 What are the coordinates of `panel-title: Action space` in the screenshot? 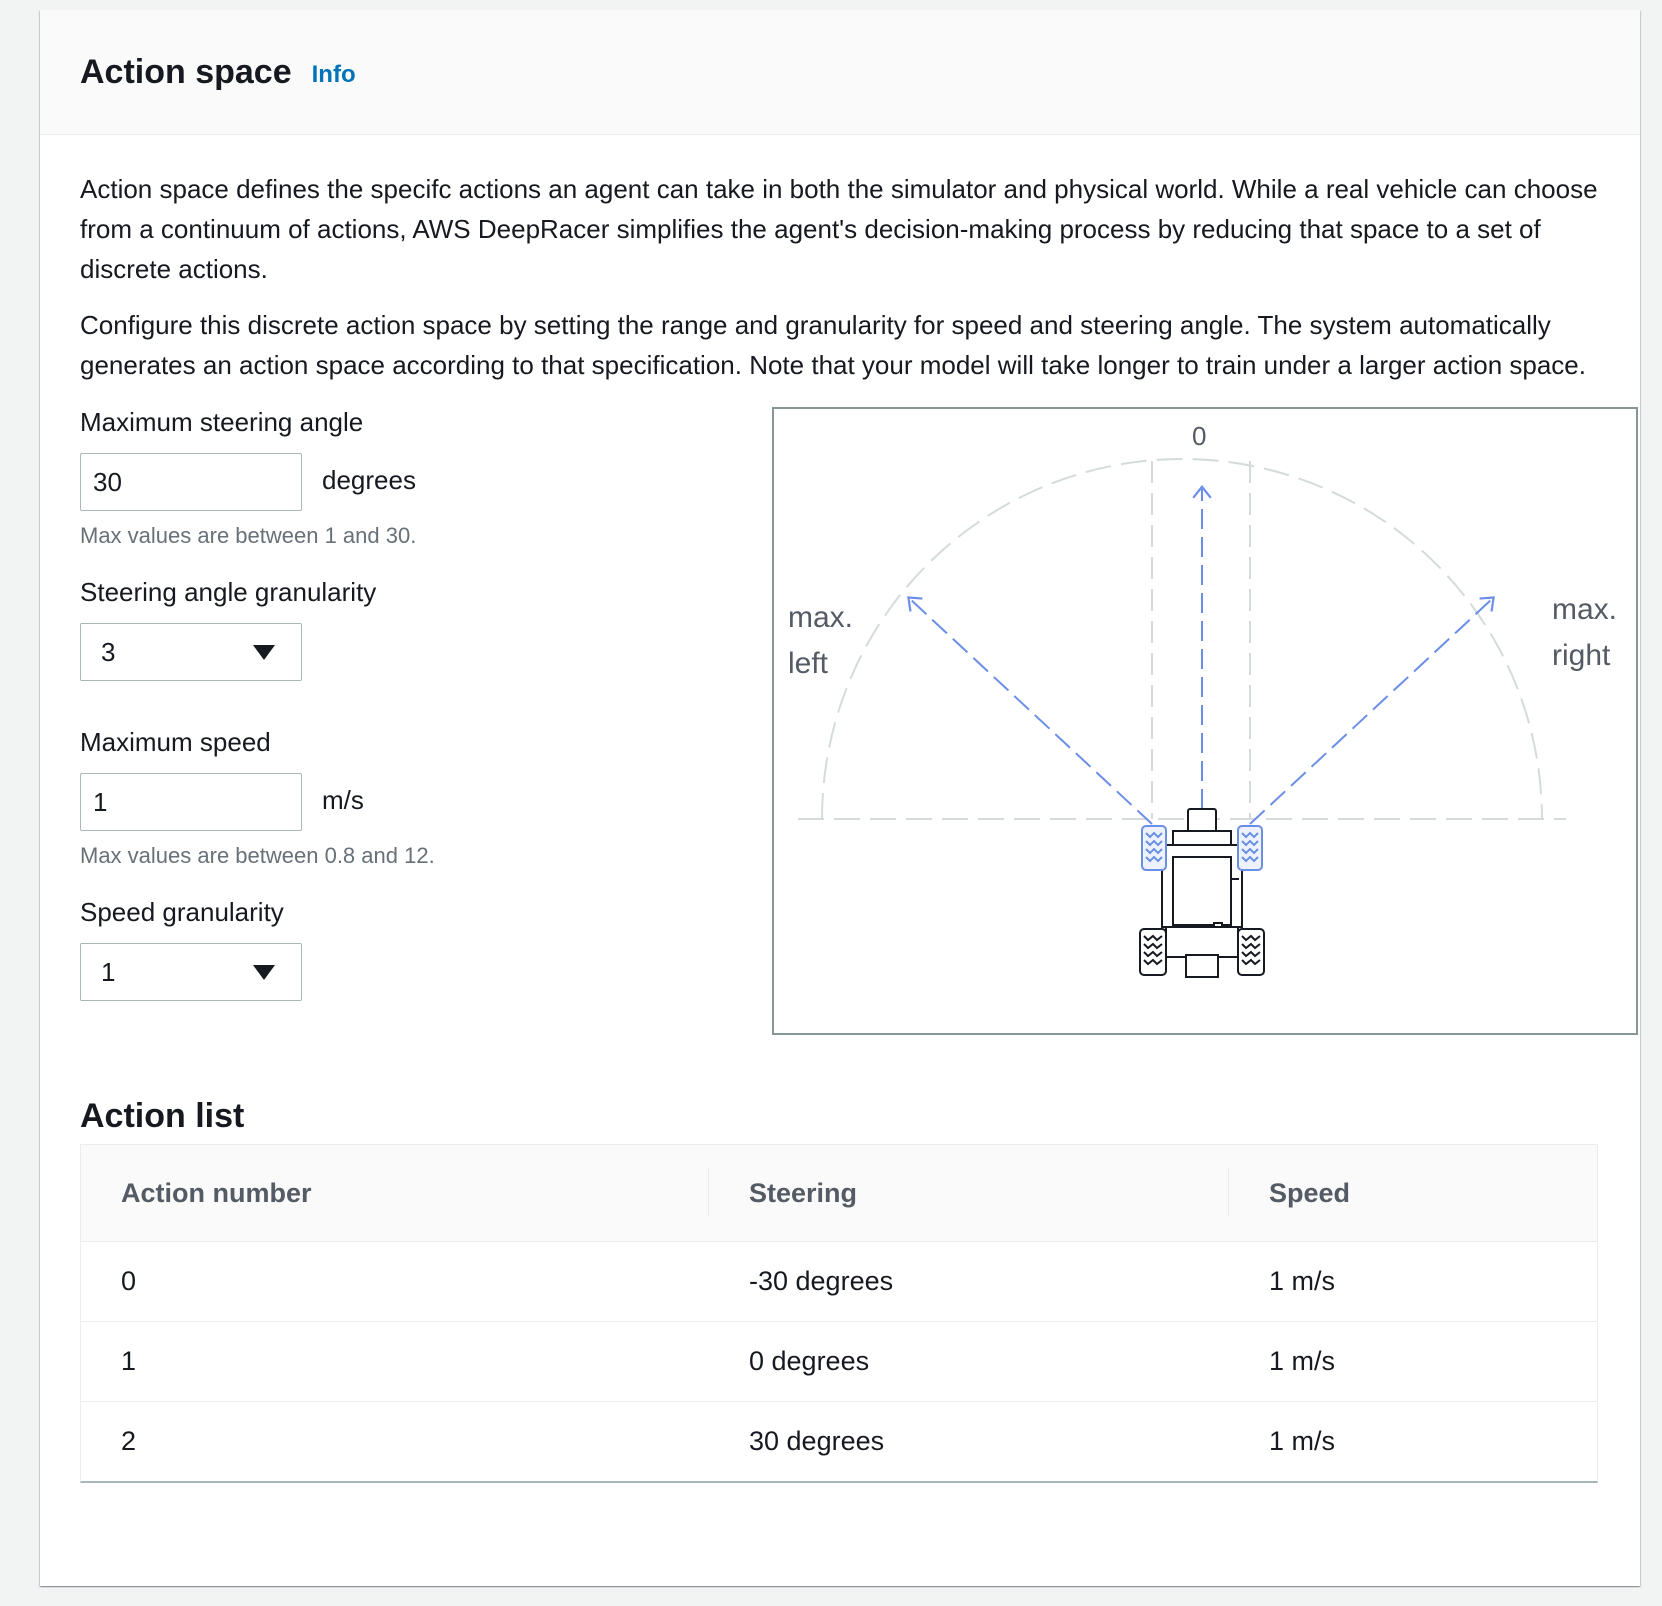 It's located at (186, 71).